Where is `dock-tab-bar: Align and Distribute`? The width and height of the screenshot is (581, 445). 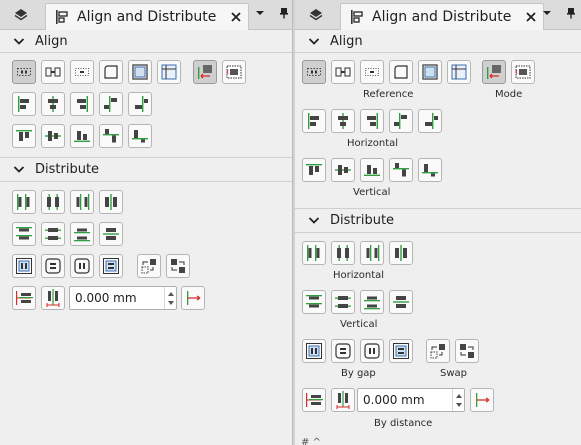
dock-tab-bar: Align and Distribute is located at coordinates (438, 15).